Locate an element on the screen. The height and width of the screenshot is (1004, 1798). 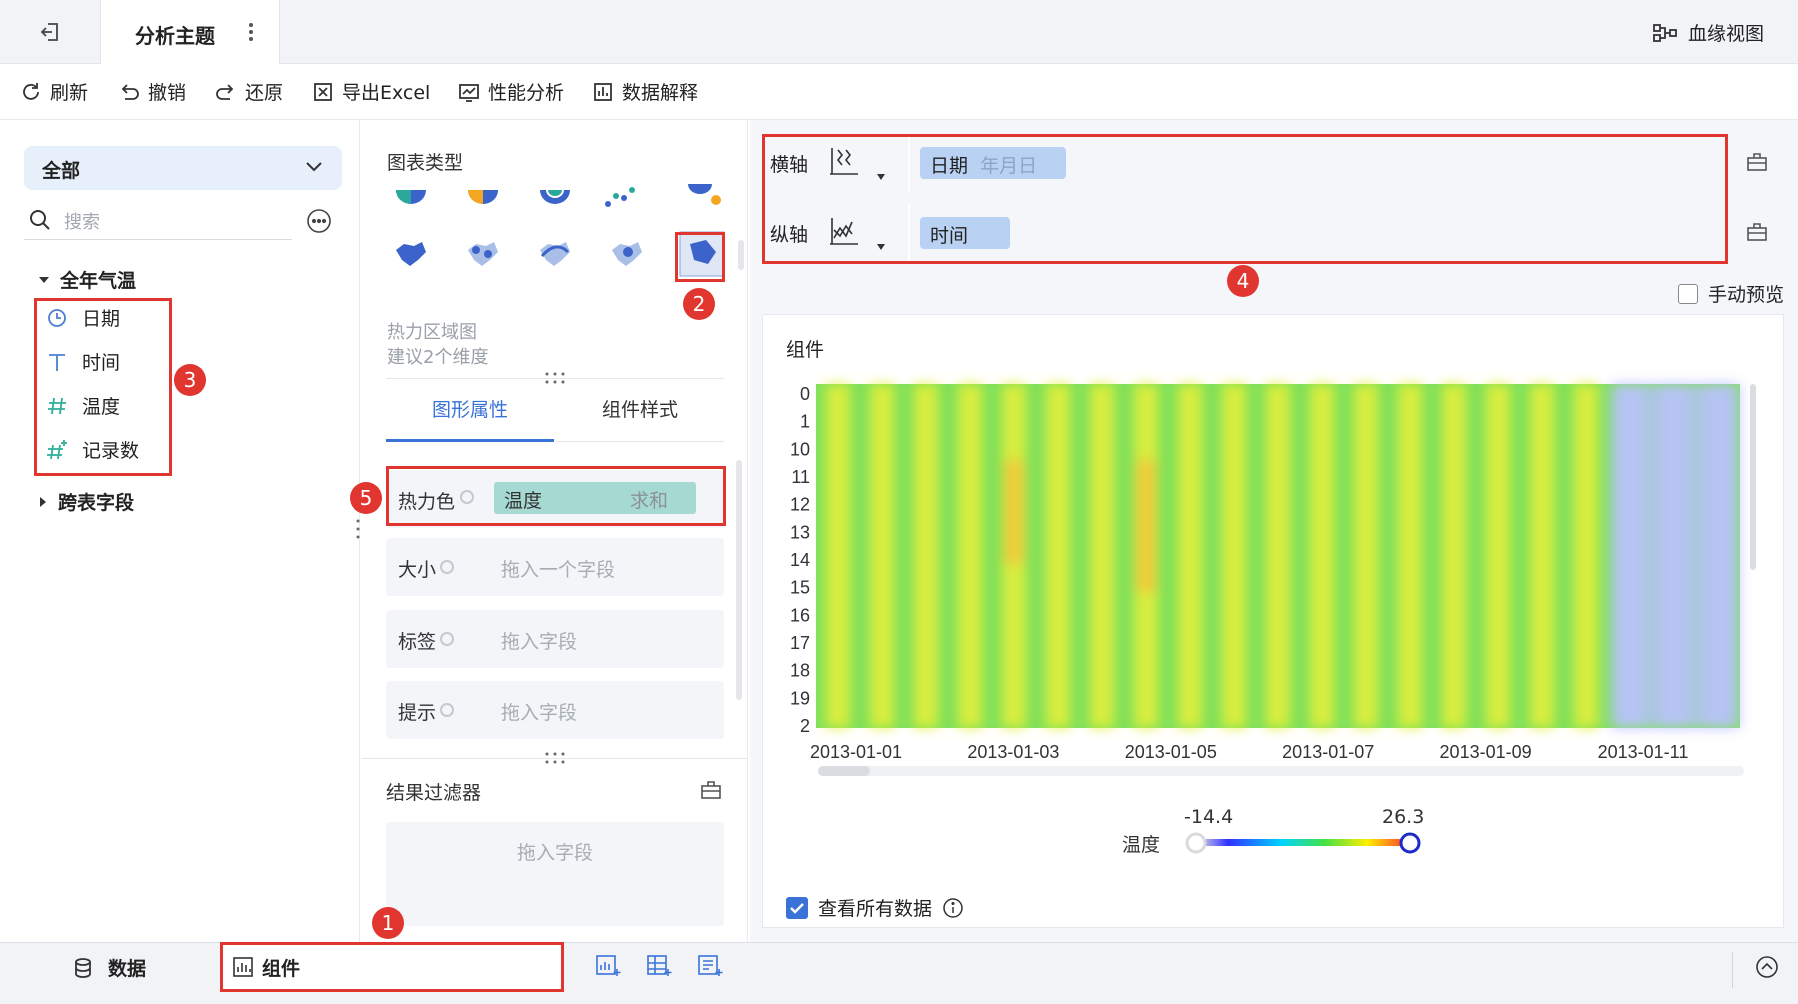
chart-type-scrollbar is located at coordinates (741, 255).